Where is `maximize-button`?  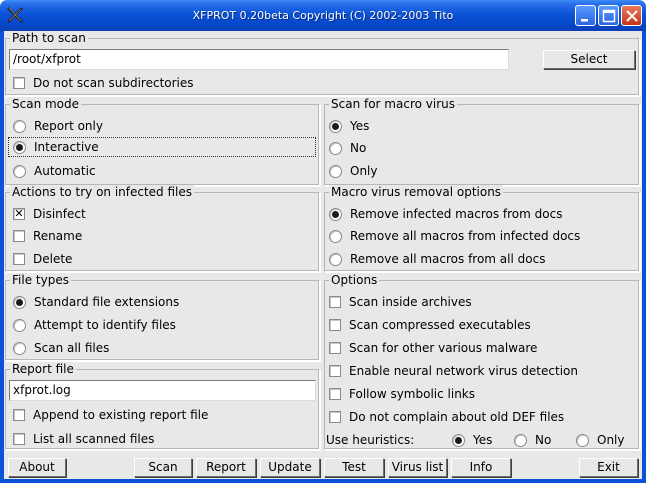 maximize-button is located at coordinates (608, 15).